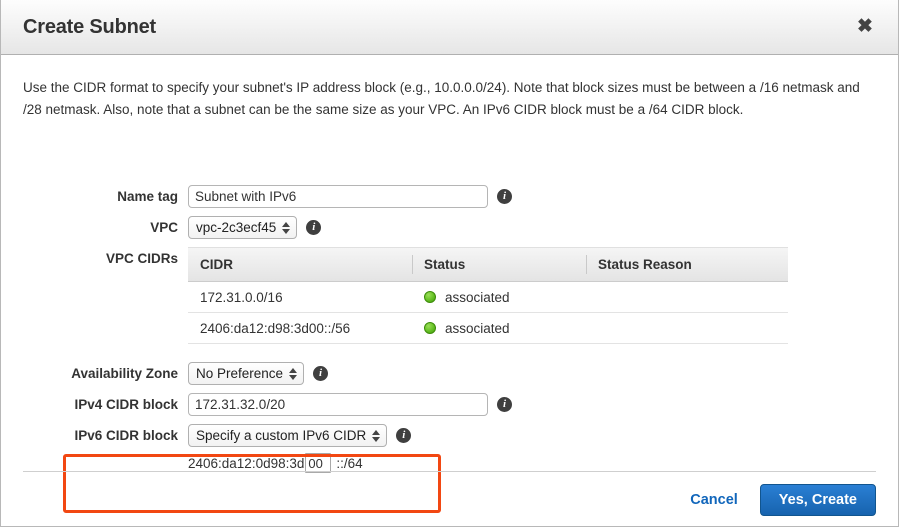 The height and width of the screenshot is (527, 899). I want to click on availability-zone-field: No Preference i, so click(543, 373).